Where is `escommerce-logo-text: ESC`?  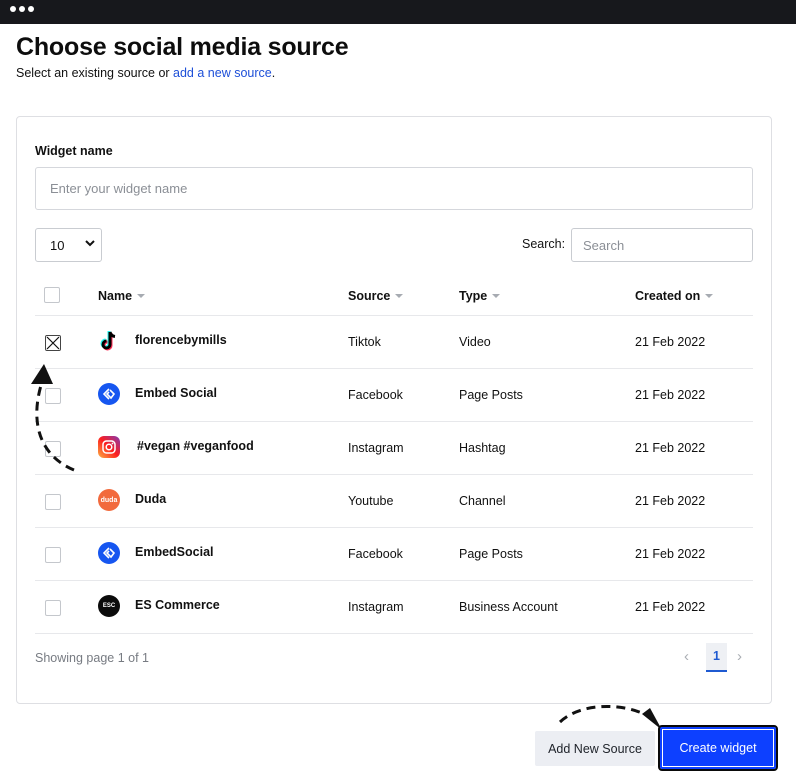 escommerce-logo-text: ESC is located at coordinates (109, 606).